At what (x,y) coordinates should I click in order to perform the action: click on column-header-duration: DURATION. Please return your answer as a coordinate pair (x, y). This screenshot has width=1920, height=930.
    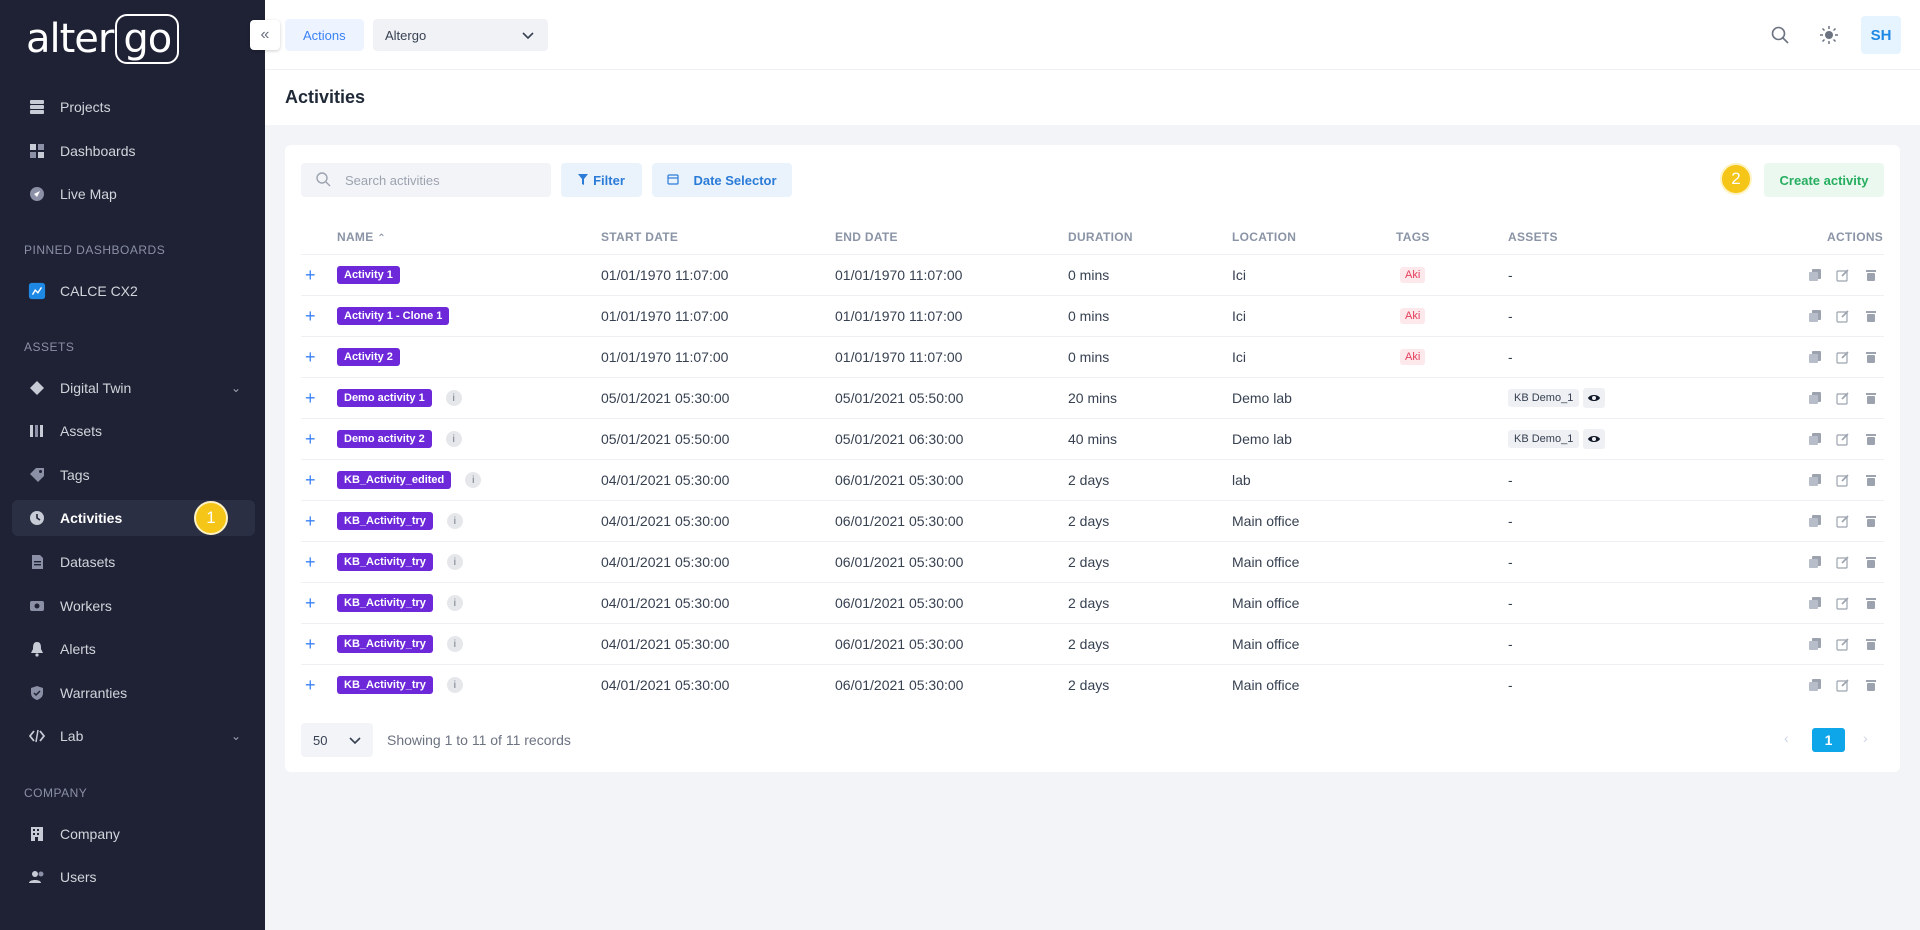
    Looking at the image, I should click on (1100, 237).